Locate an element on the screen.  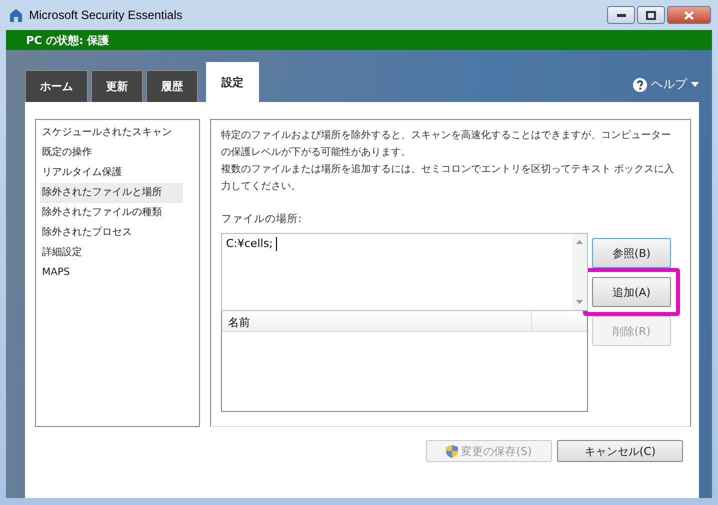
close-button is located at coordinates (689, 15).